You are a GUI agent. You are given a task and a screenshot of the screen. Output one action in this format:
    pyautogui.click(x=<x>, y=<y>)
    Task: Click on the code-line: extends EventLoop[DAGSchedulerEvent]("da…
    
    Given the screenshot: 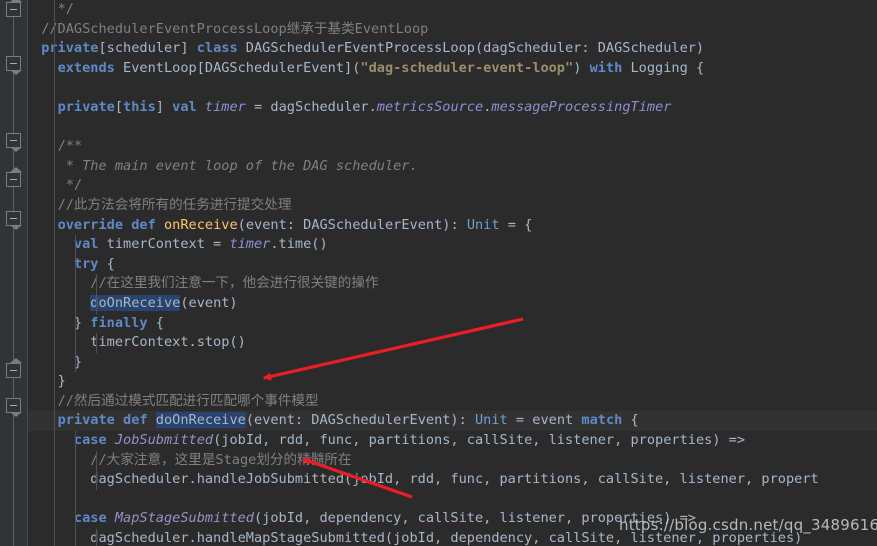 What is the action you would take?
    pyautogui.click(x=452, y=68)
    